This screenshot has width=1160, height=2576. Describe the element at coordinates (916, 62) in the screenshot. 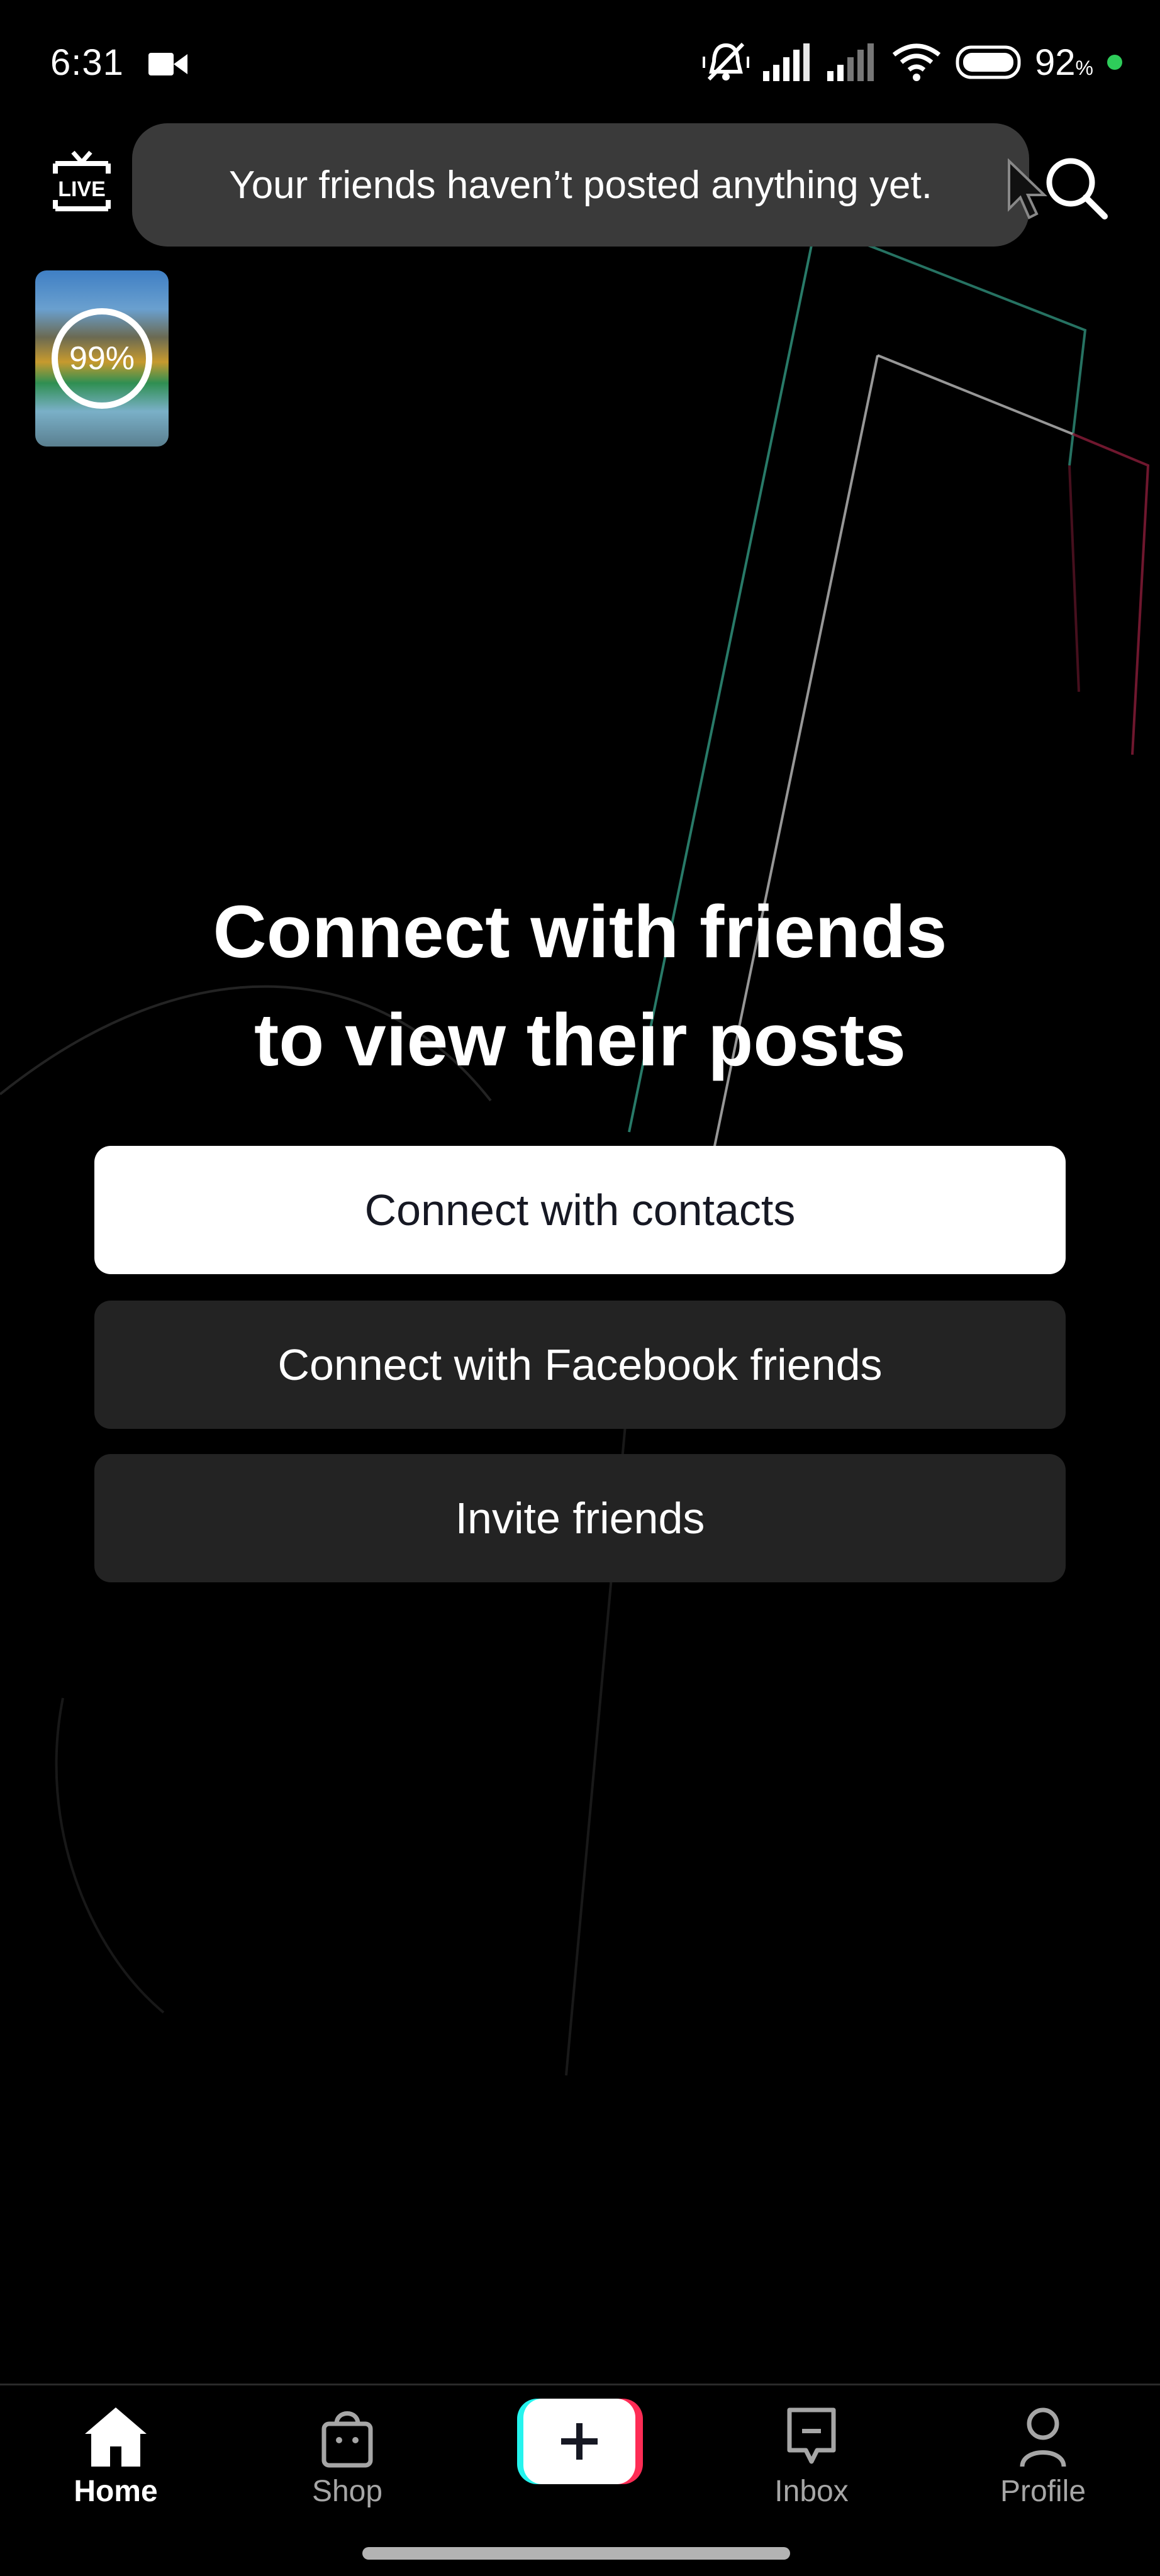

I see `wifi-icon` at that location.